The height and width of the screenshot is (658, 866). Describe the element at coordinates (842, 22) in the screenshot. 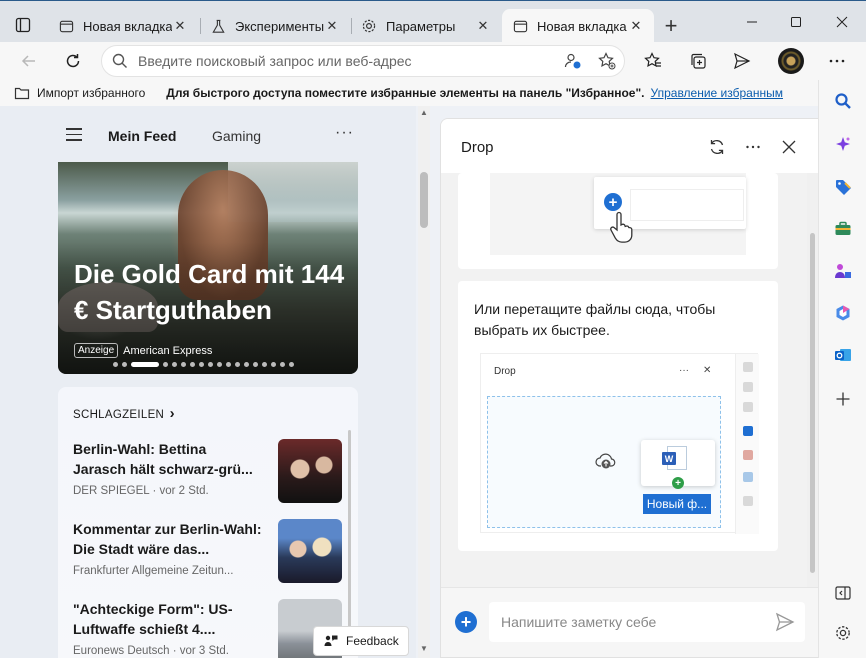

I see `window-close-button` at that location.